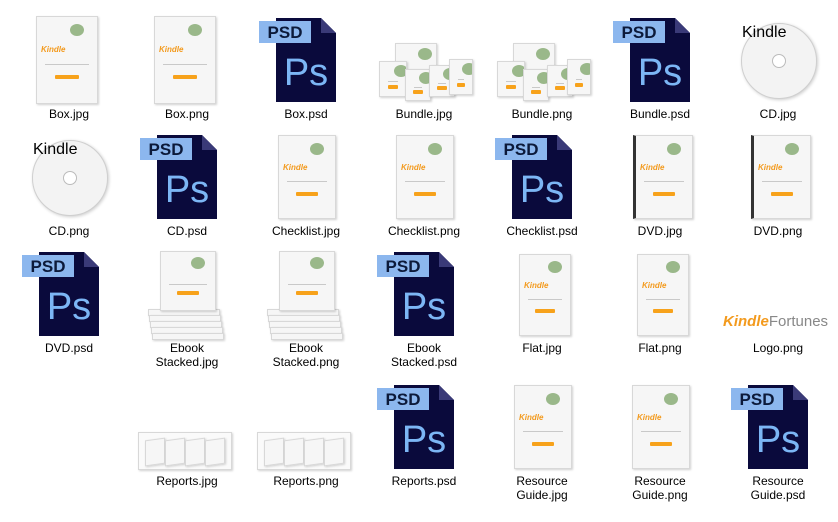  I want to click on file-name-label: DVD.jpg, so click(660, 231).